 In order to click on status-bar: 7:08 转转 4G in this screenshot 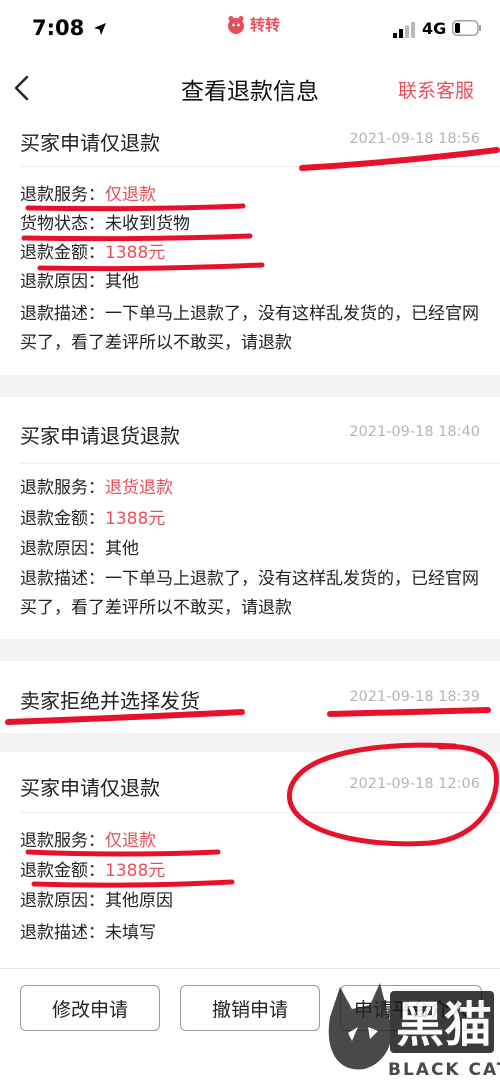, I will do `click(250, 30)`.